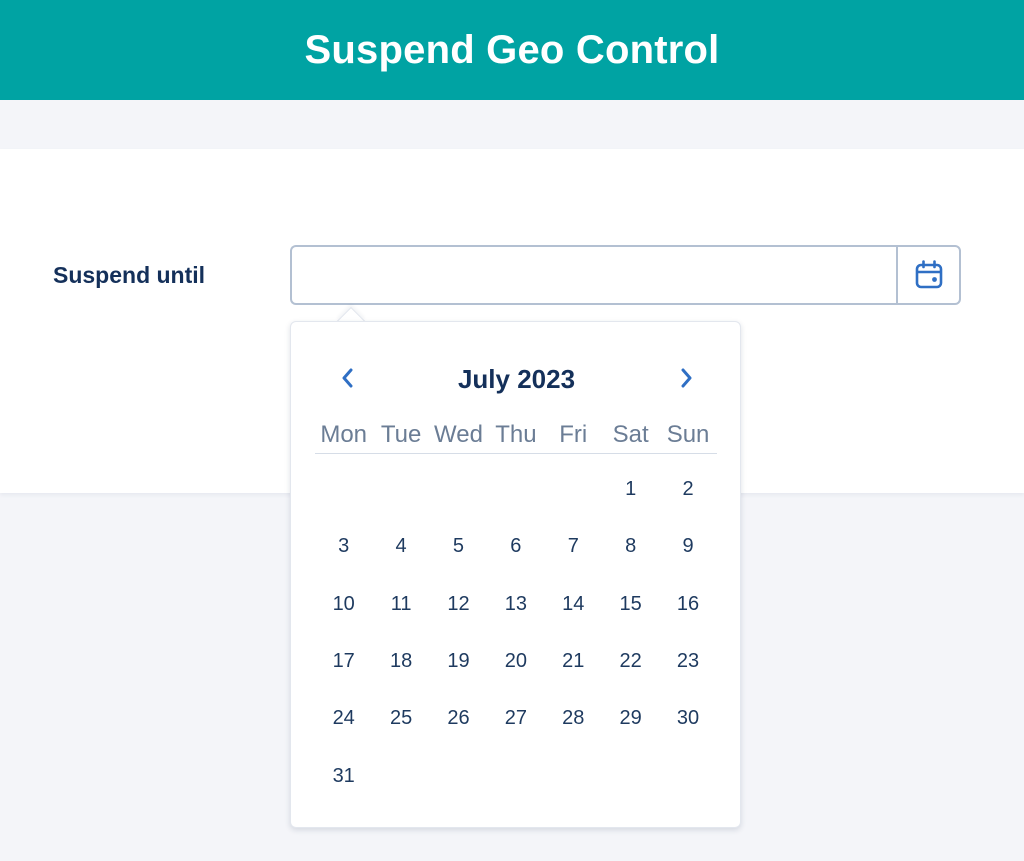  I want to click on day-cell-11: 11, so click(400, 604).